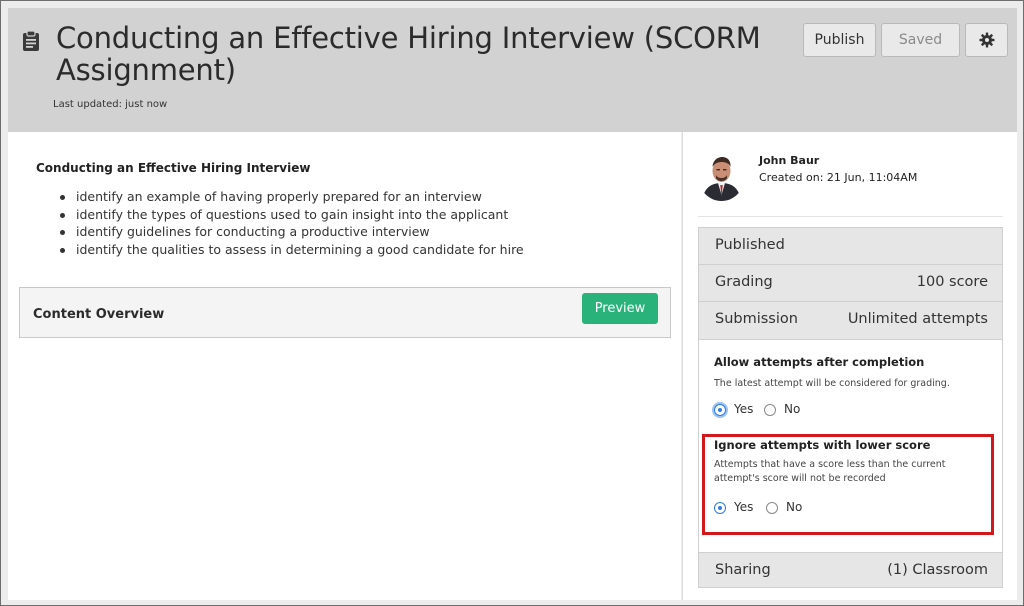 The width and height of the screenshot is (1024, 606). Describe the element at coordinates (720, 508) in the screenshot. I see `ignore-lower-yes-radio` at that location.